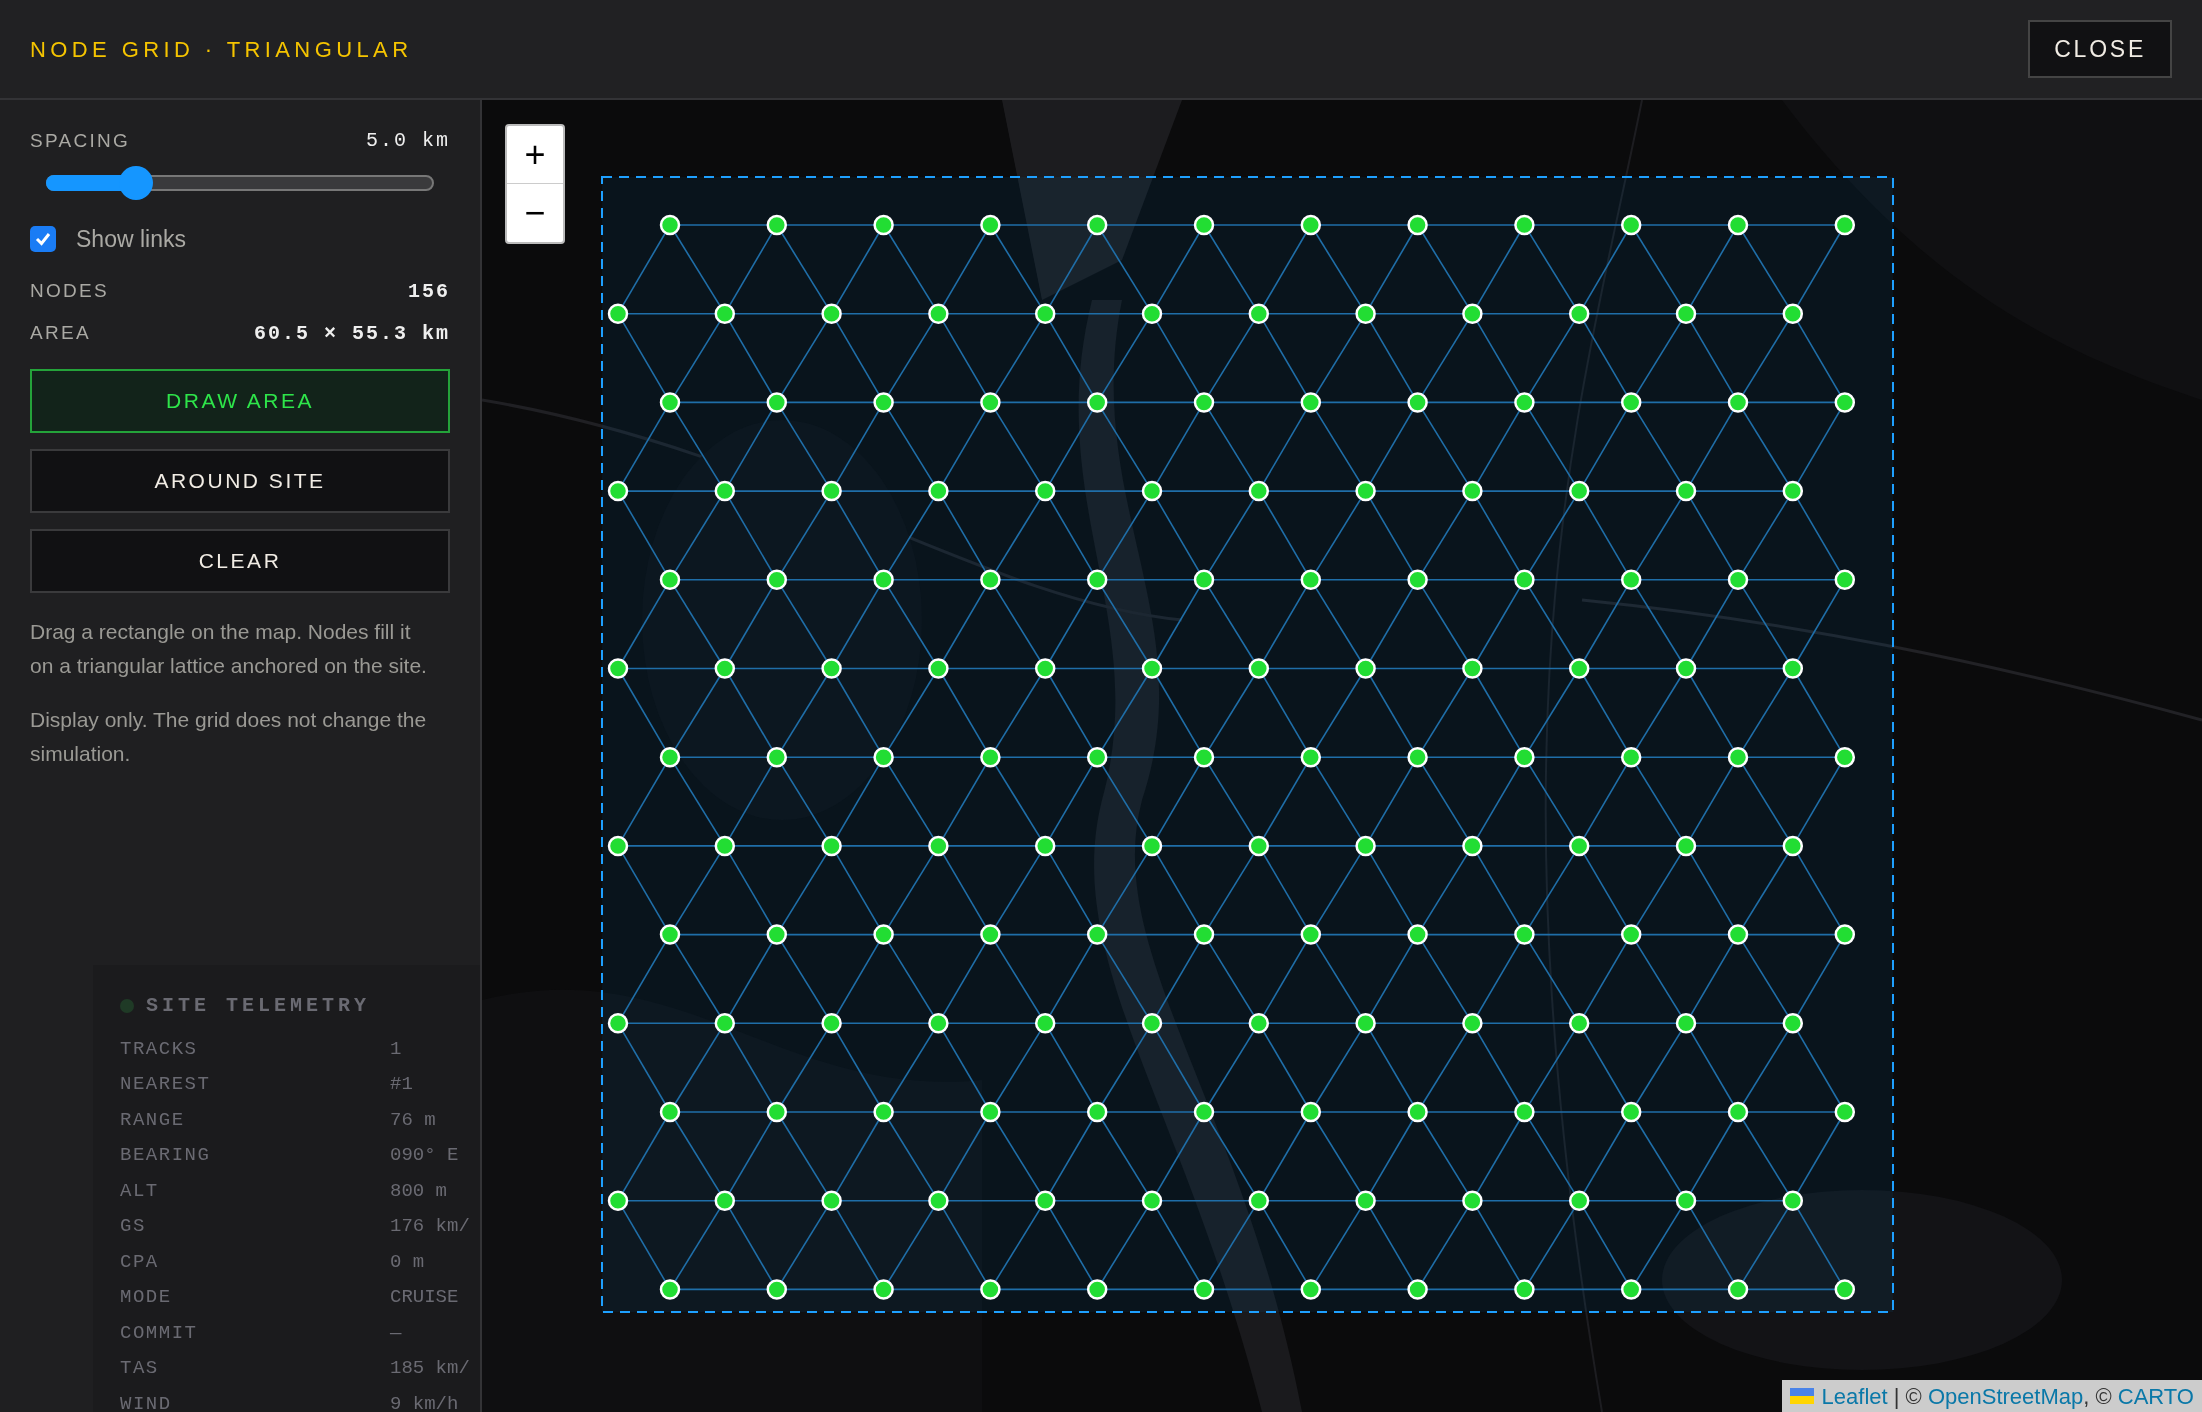 This screenshot has height=1412, width=2202. I want to click on telemetry-label: ALT, so click(140, 1191).